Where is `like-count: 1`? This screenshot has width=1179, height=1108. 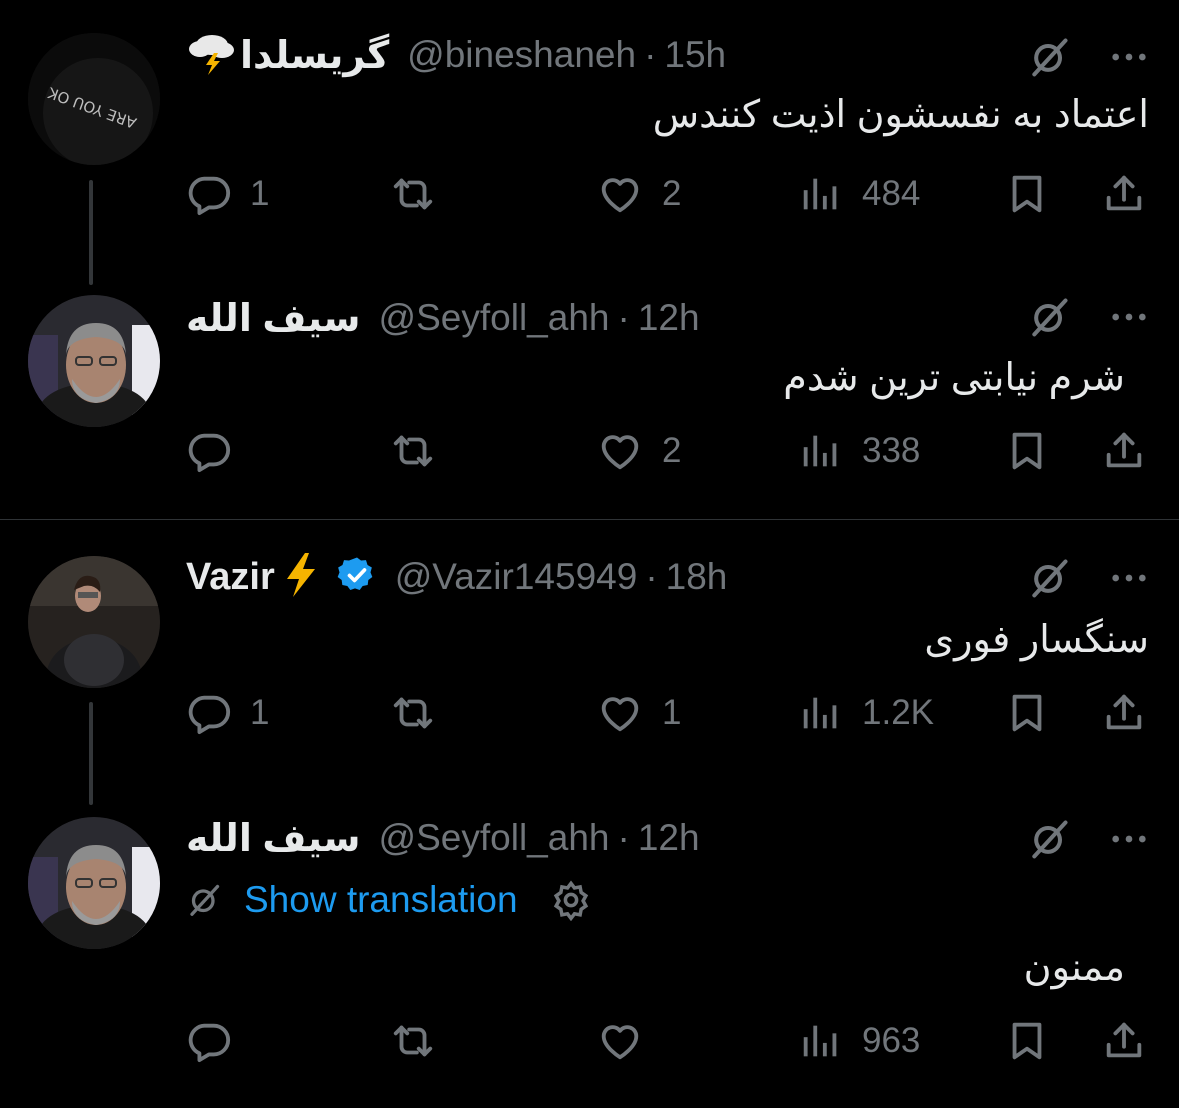 like-count: 1 is located at coordinates (672, 712).